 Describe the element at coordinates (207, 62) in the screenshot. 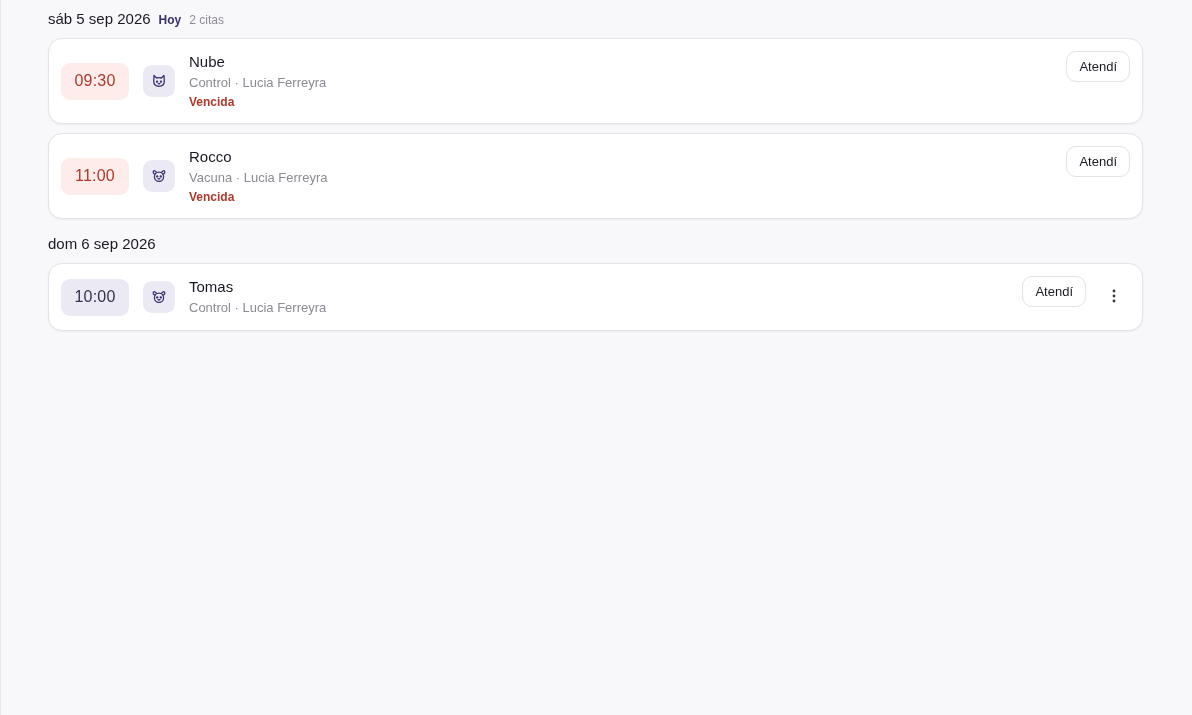

I see `pet-name: Nube` at that location.